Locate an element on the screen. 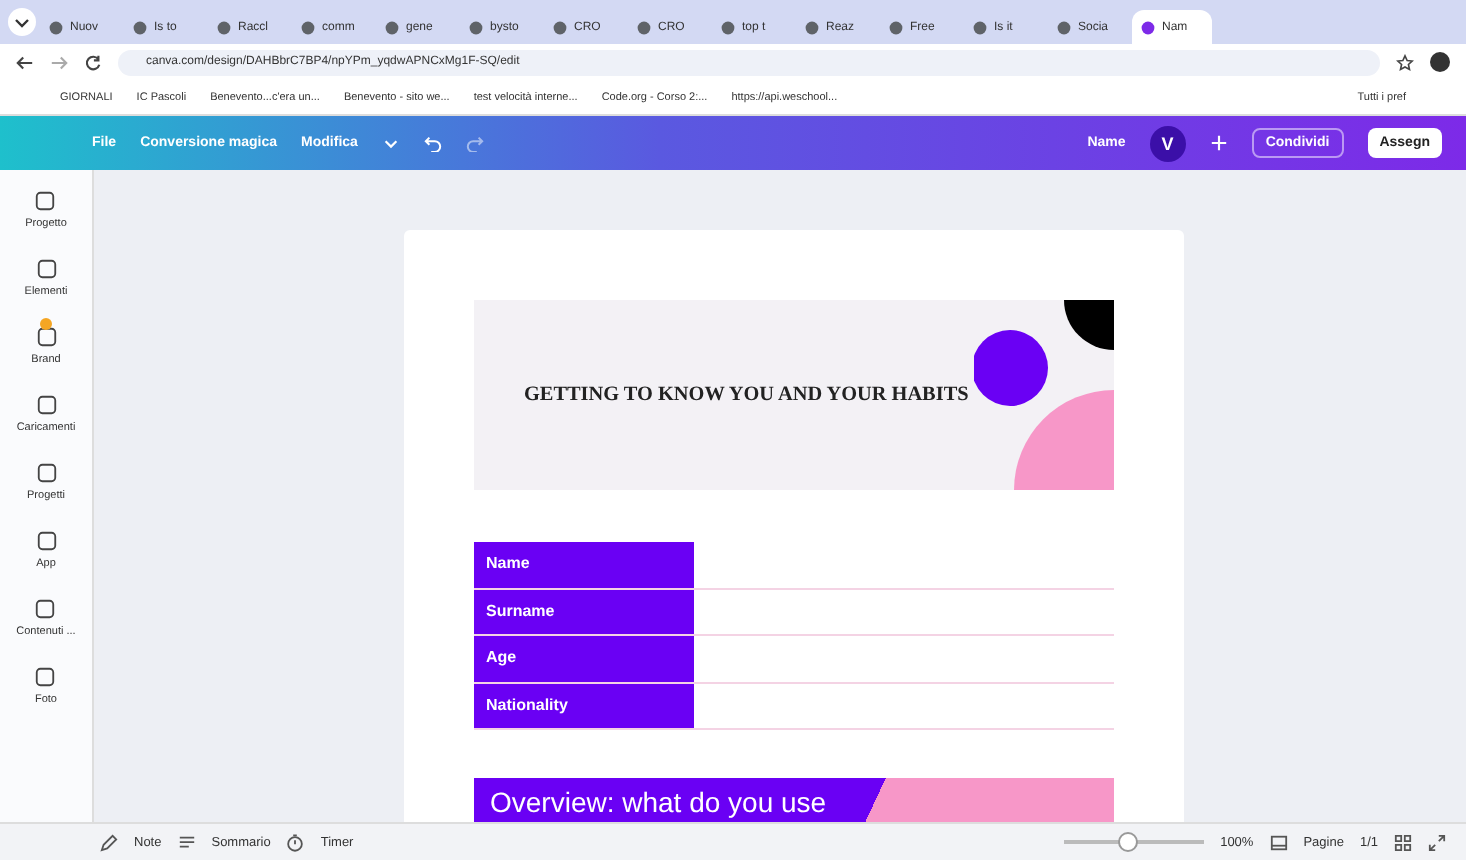  table-label-cell: Age is located at coordinates (584, 658).